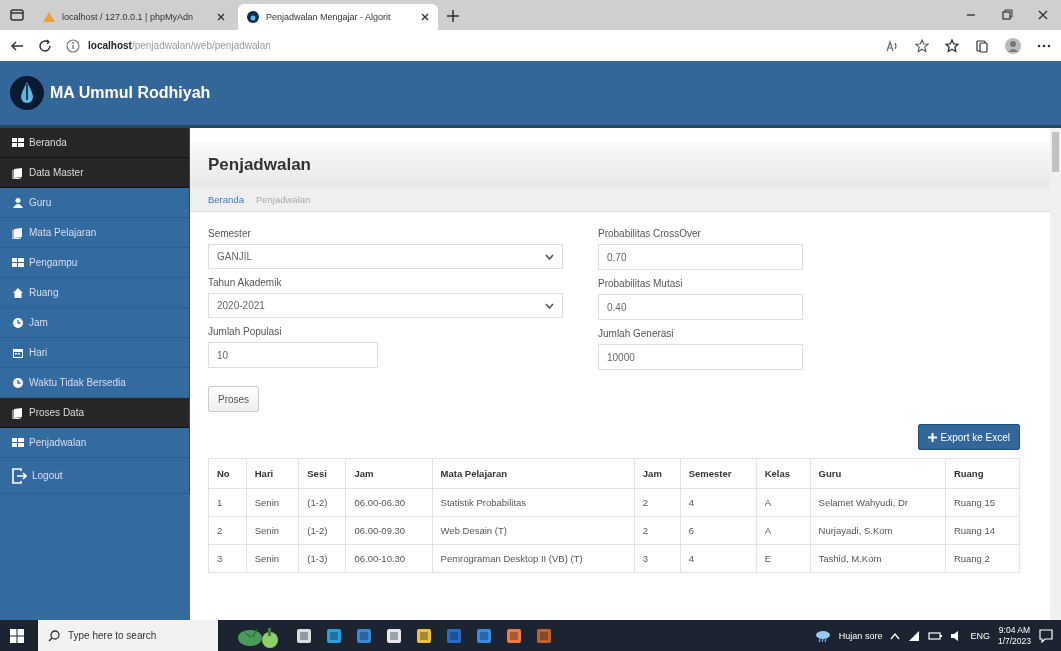  What do you see at coordinates (19, 475) in the screenshot?
I see `logout-icon` at bounding box center [19, 475].